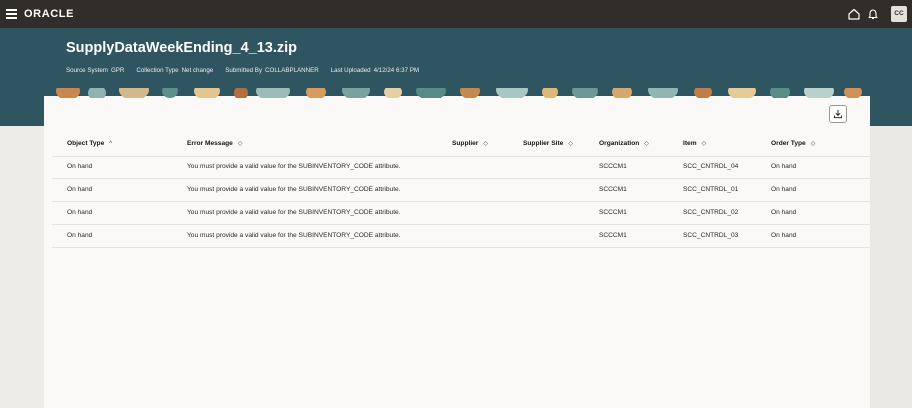 The height and width of the screenshot is (408, 912). Describe the element at coordinates (197, 70) in the screenshot. I see `meta-value: Net change` at that location.